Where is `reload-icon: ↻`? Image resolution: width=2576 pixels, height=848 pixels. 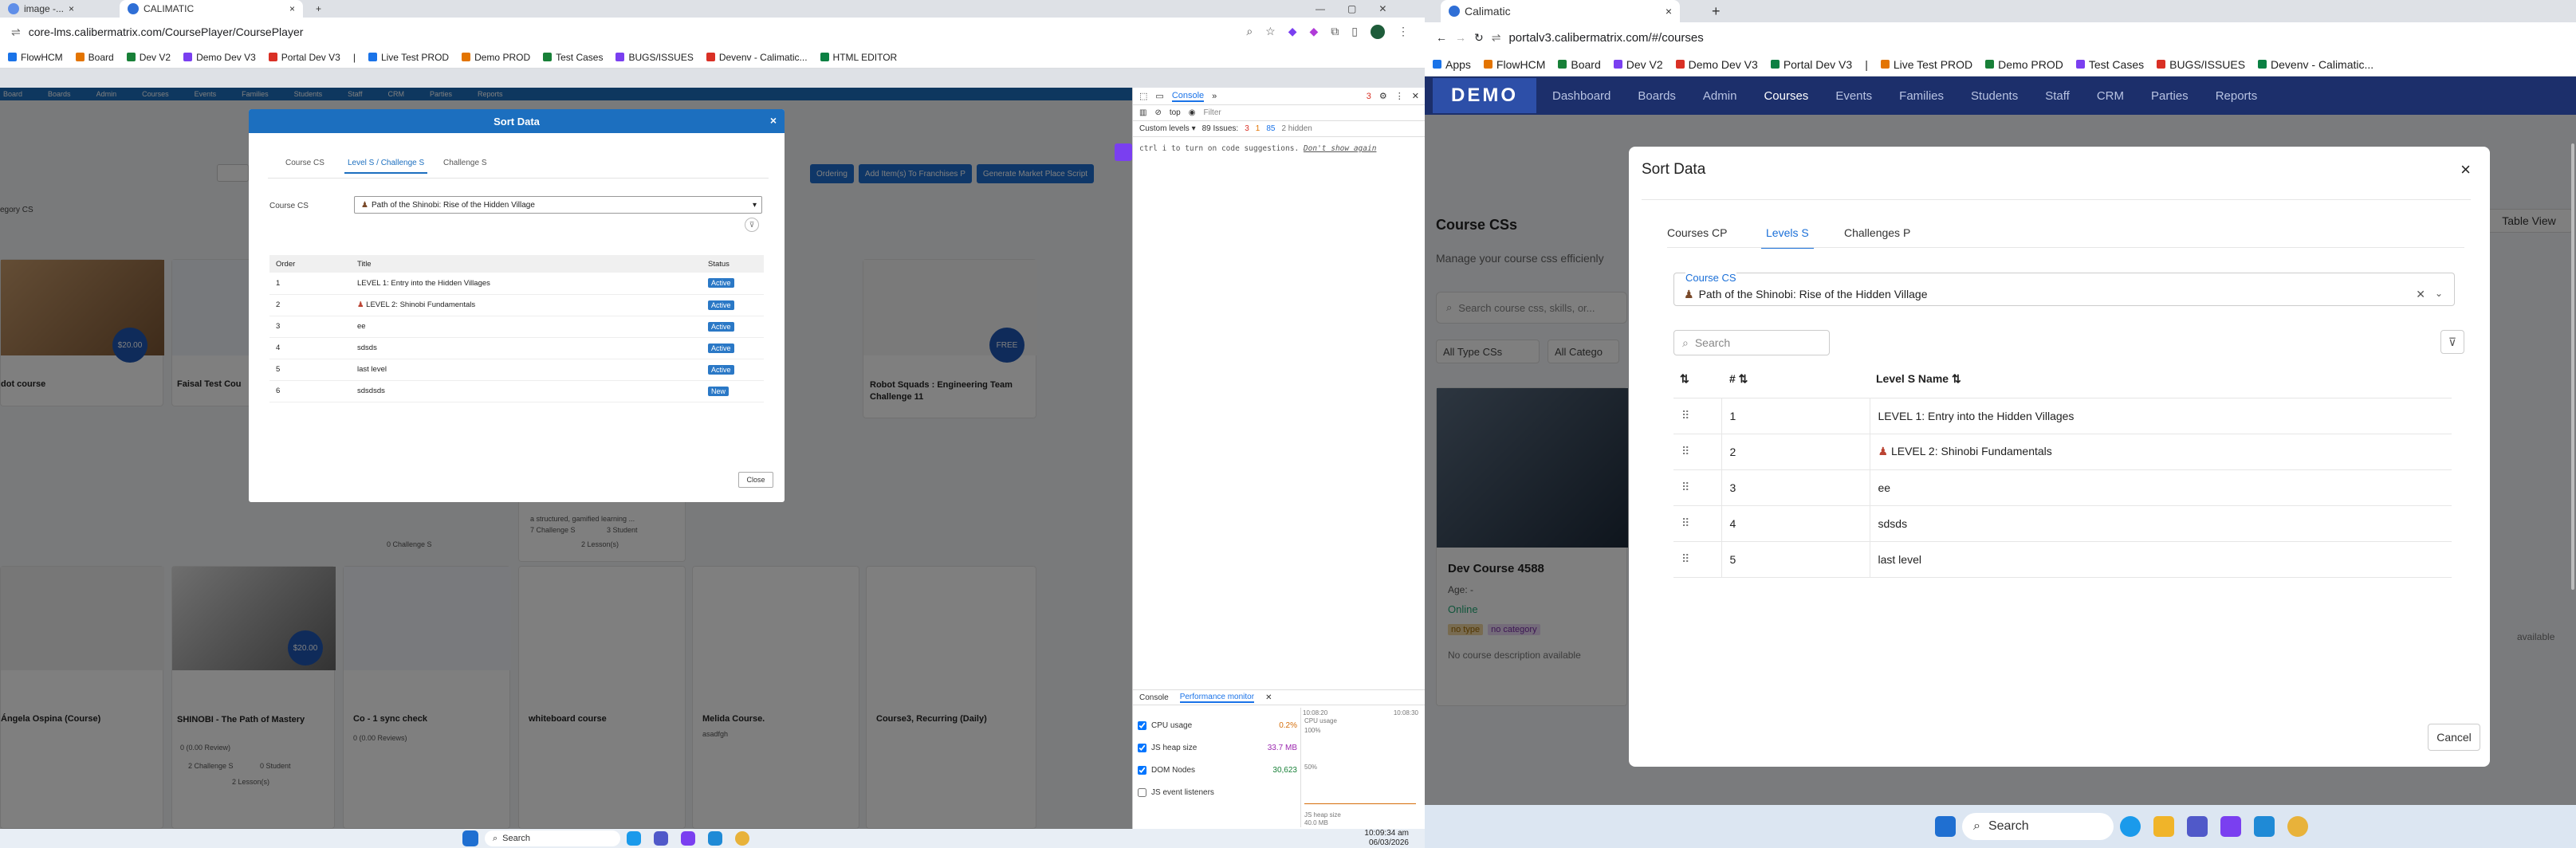 reload-icon: ↻ is located at coordinates (1479, 38).